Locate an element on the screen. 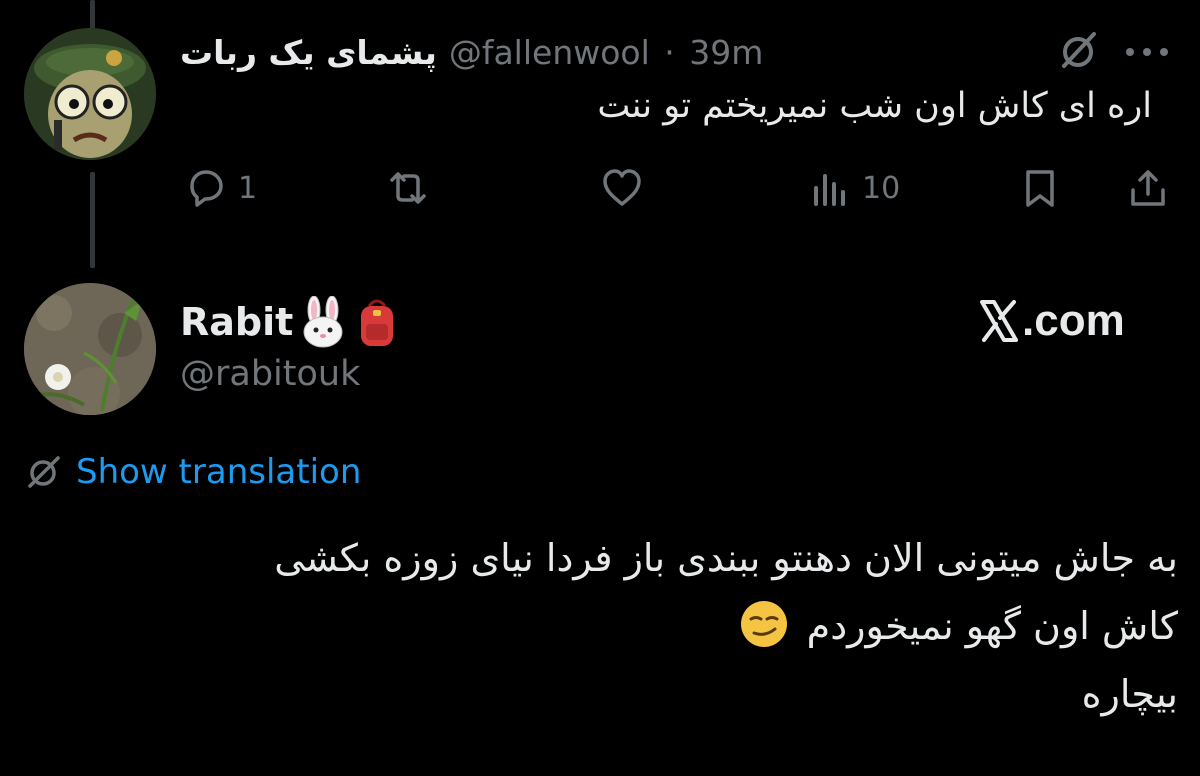 Image resolution: width=1200 pixels, height=776 pixels. like-button is located at coordinates (627, 188).